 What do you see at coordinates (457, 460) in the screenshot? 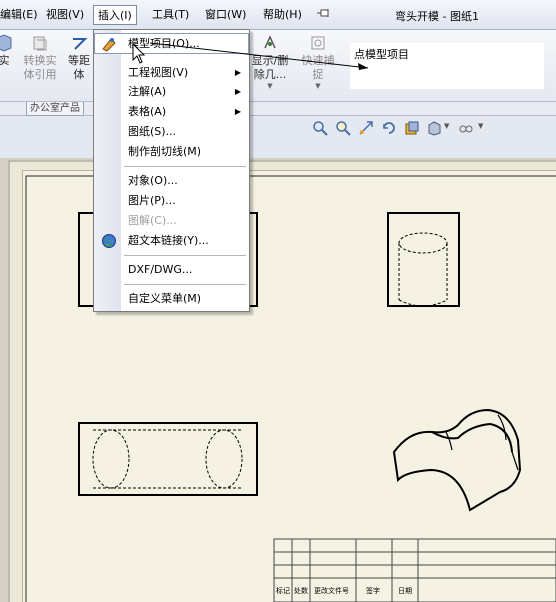
I see `isometric-view` at bounding box center [457, 460].